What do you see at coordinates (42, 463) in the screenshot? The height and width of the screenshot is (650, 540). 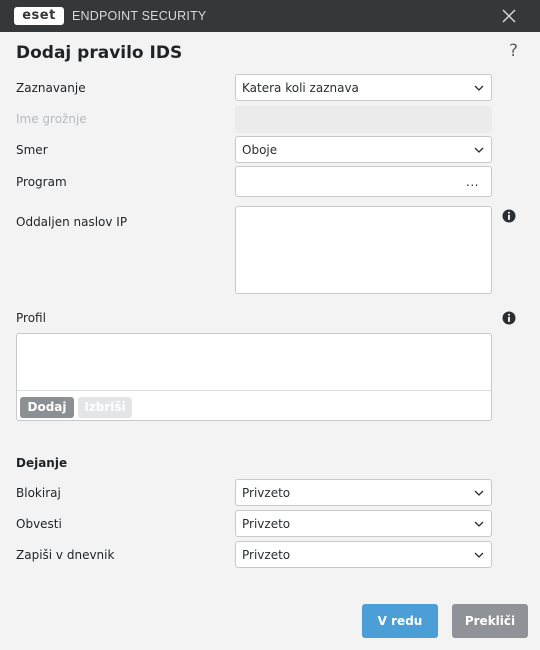 I see `action-heading: Dejanje` at bounding box center [42, 463].